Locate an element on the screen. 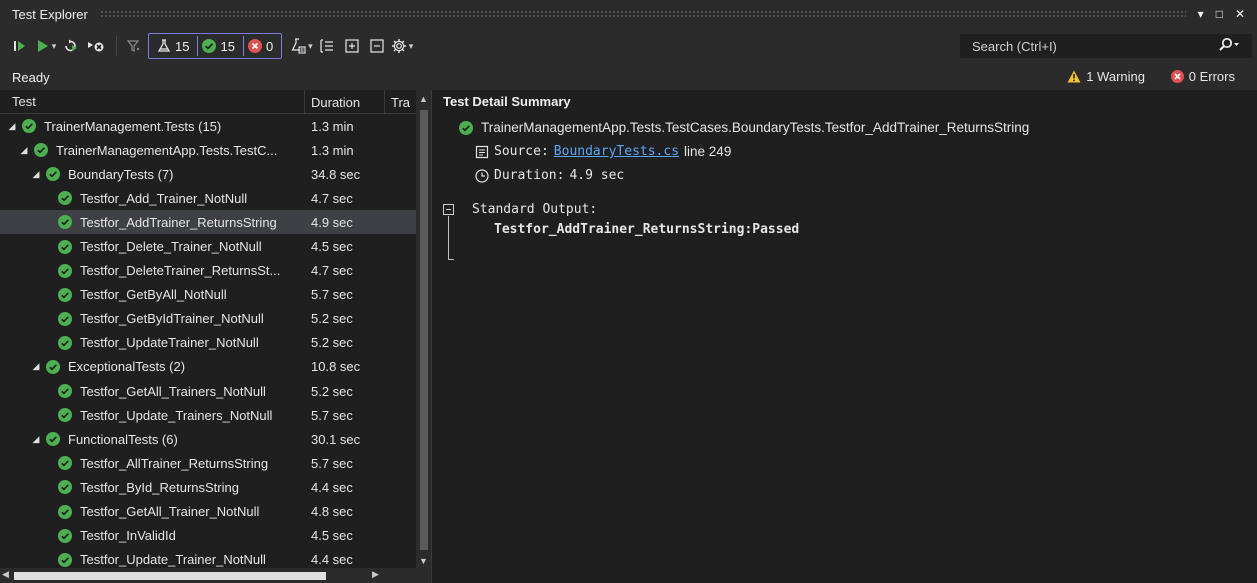 This screenshot has width=1257, height=583. tree-row-label: Testfor_Update_Trainer_NotNull is located at coordinates (173, 560).